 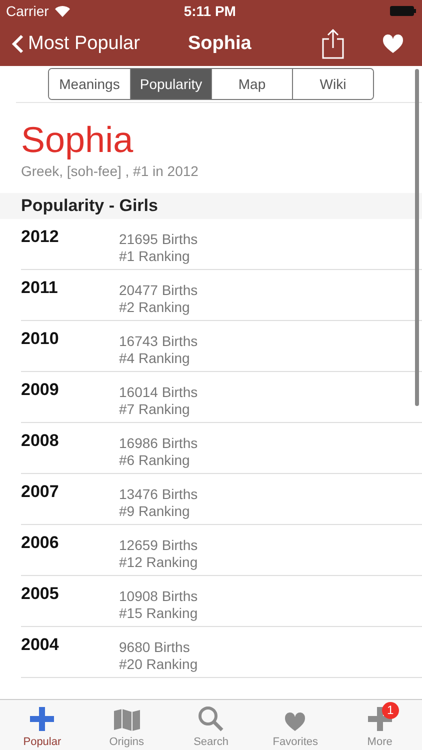 What do you see at coordinates (155, 647) in the screenshot?
I see `births-text: 9680 Births` at bounding box center [155, 647].